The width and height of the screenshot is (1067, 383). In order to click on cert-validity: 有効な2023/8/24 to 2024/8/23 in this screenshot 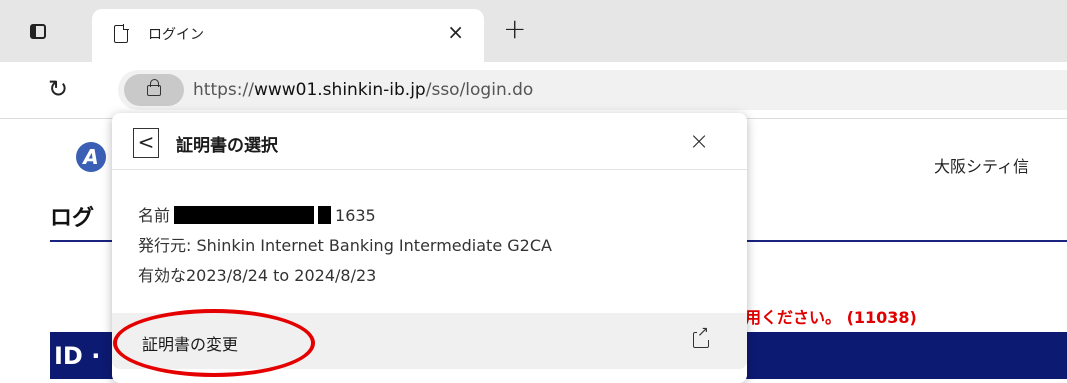, I will do `click(257, 275)`.